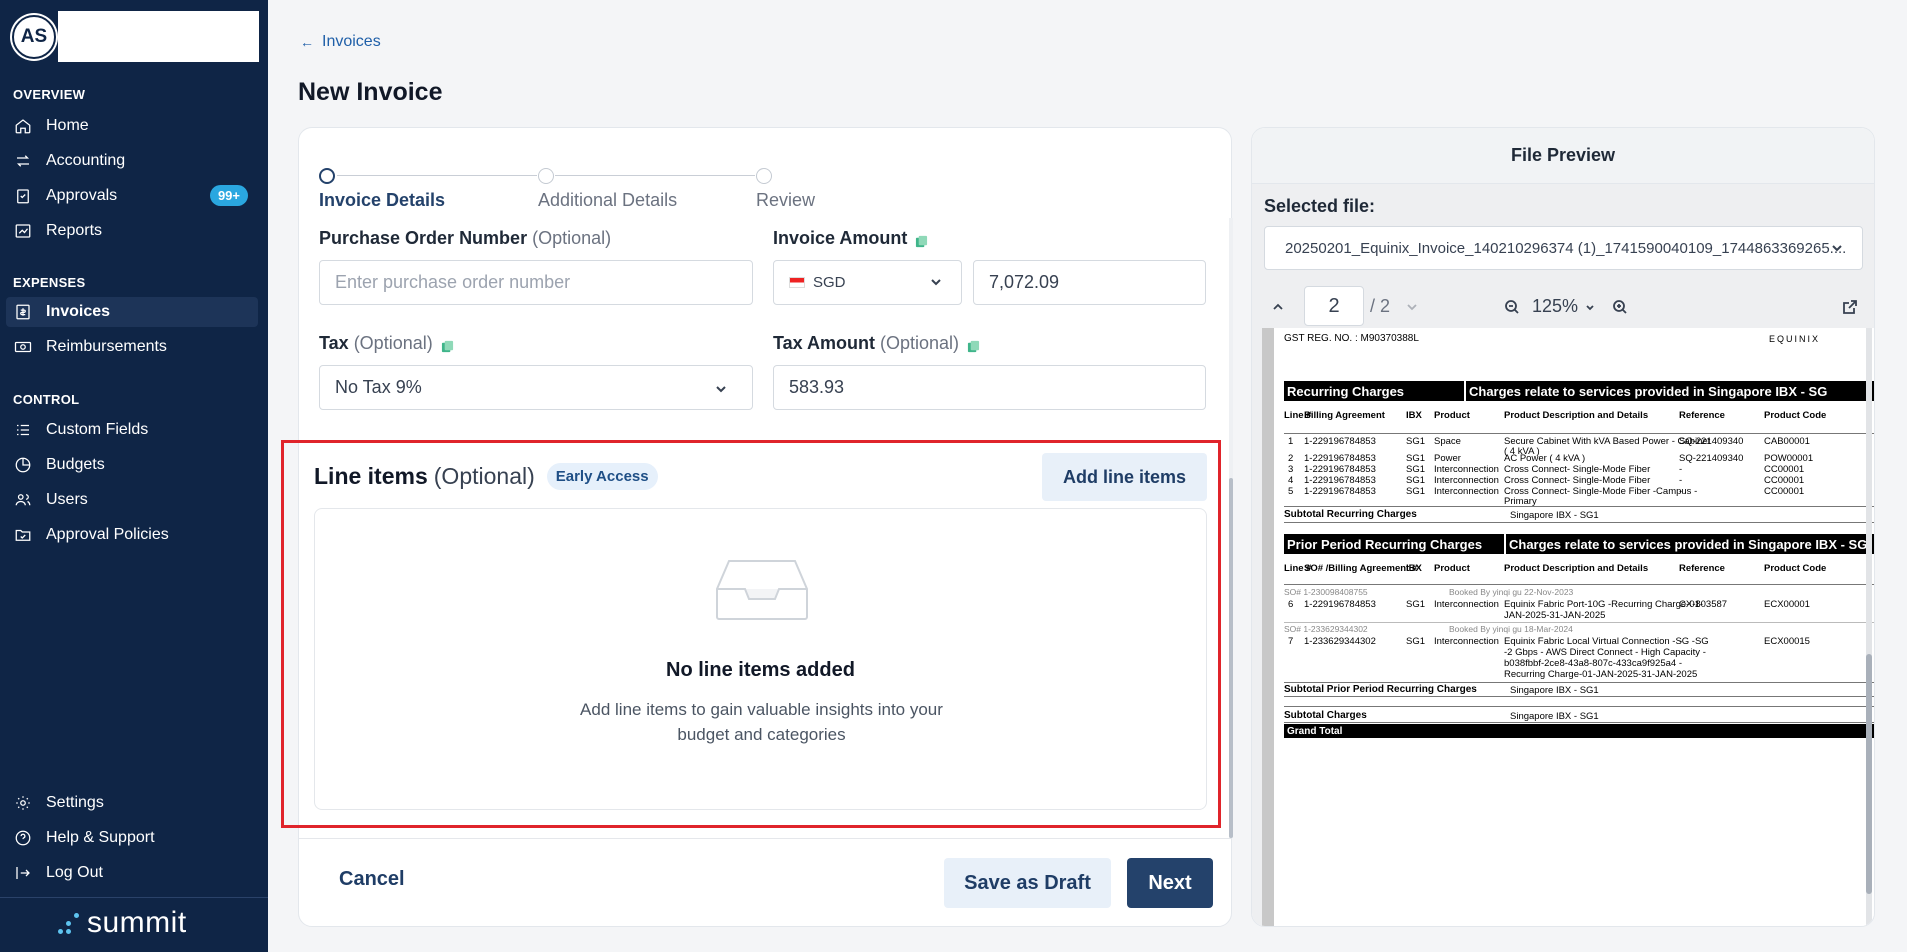 Image resolution: width=1907 pixels, height=952 pixels. What do you see at coordinates (447, 345) in the screenshot?
I see `ai-extracted-icon` at bounding box center [447, 345].